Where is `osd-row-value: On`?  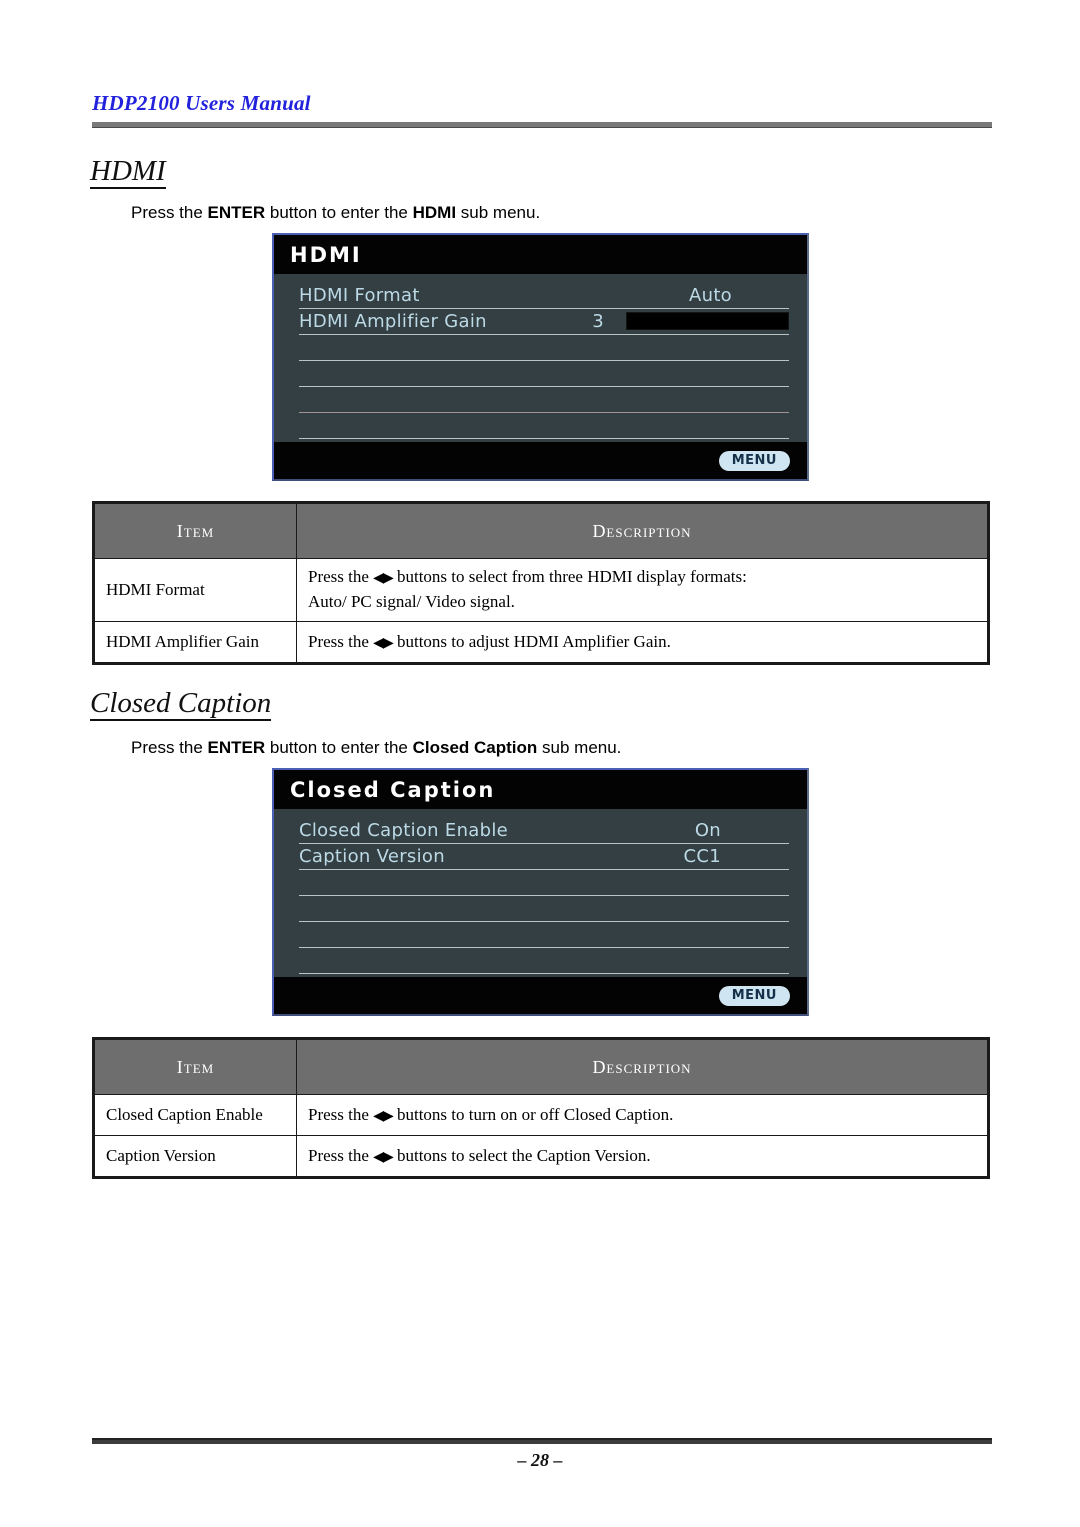
osd-row-value: On is located at coordinates (707, 830).